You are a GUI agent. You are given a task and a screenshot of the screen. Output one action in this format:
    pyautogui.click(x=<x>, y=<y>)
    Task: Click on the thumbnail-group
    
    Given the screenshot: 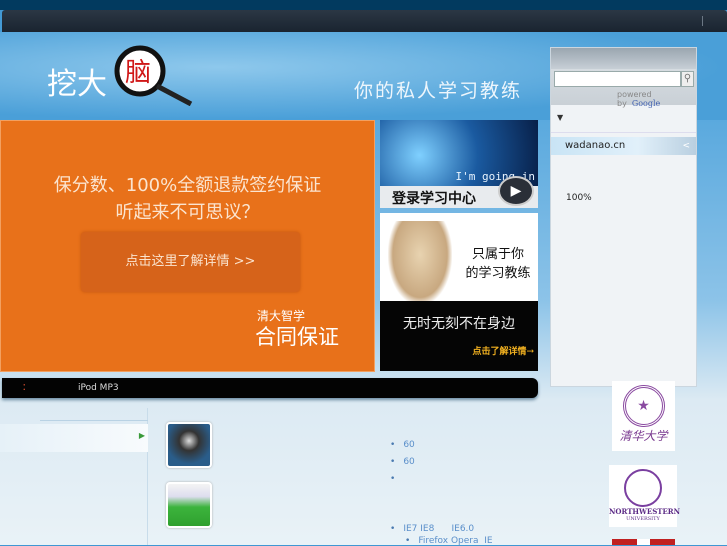 What is the action you would take?
    pyautogui.click(x=189, y=505)
    